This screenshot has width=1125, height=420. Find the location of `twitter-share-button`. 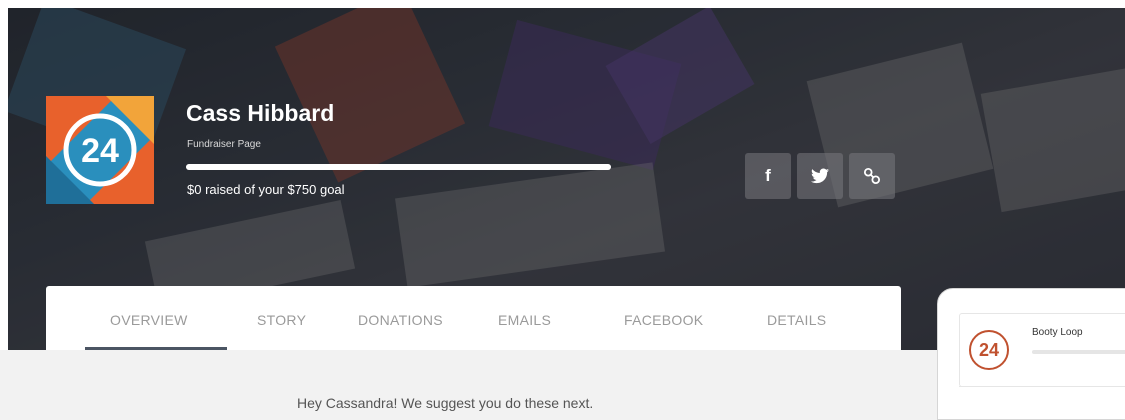

twitter-share-button is located at coordinates (820, 176).